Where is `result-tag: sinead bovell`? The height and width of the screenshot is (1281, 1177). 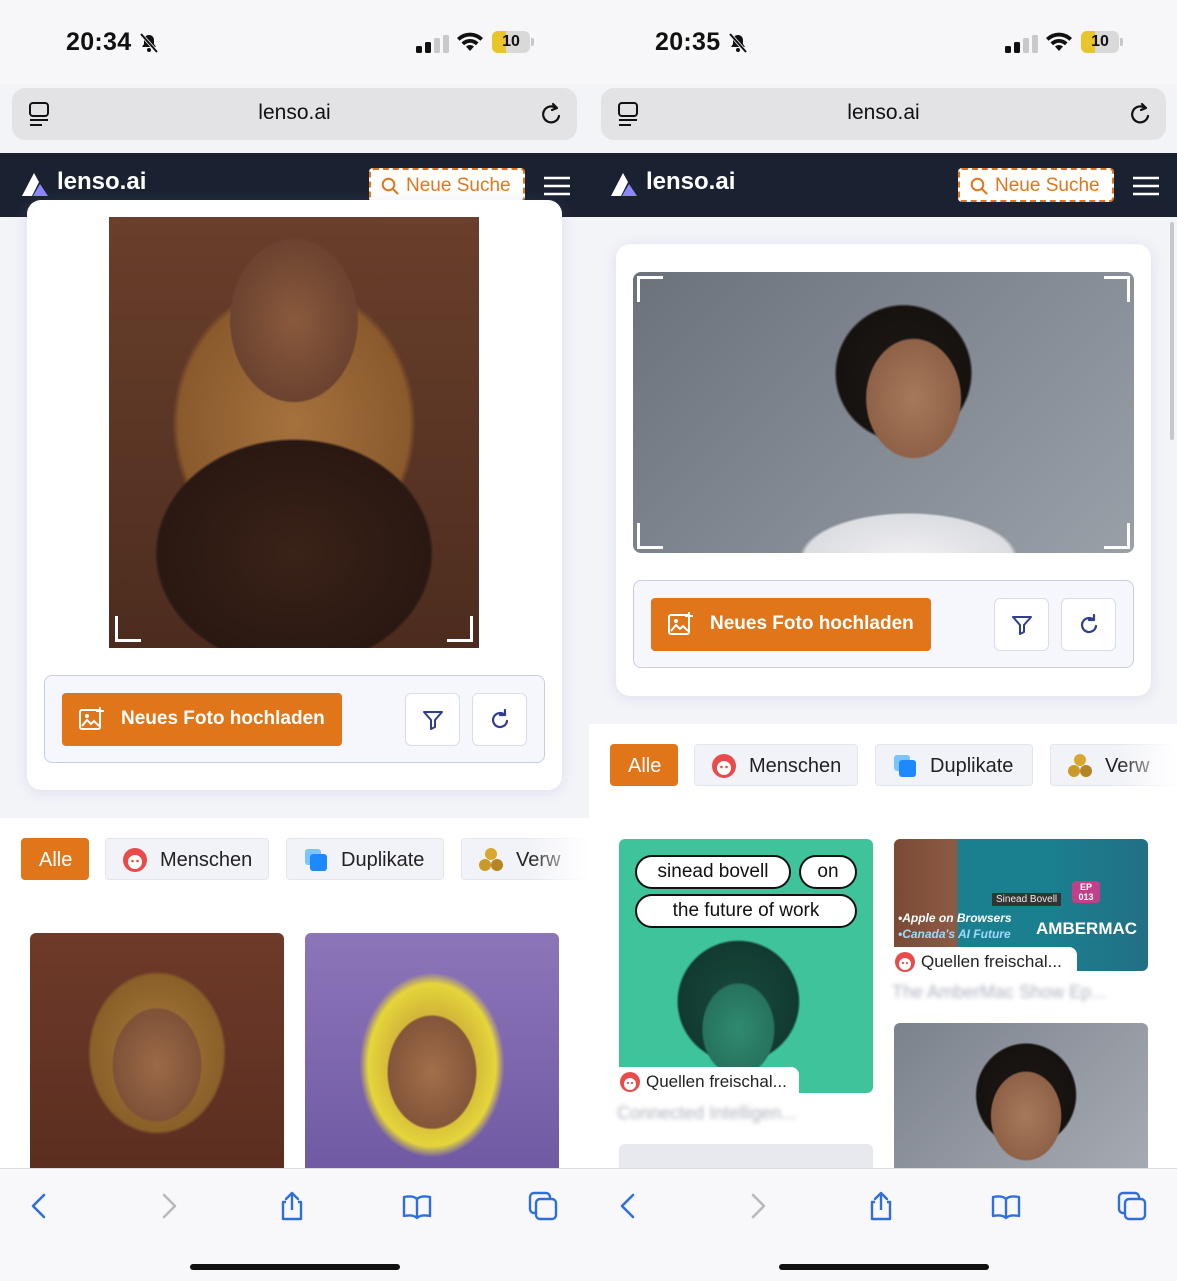
result-tag: sinead bovell is located at coordinates (713, 872).